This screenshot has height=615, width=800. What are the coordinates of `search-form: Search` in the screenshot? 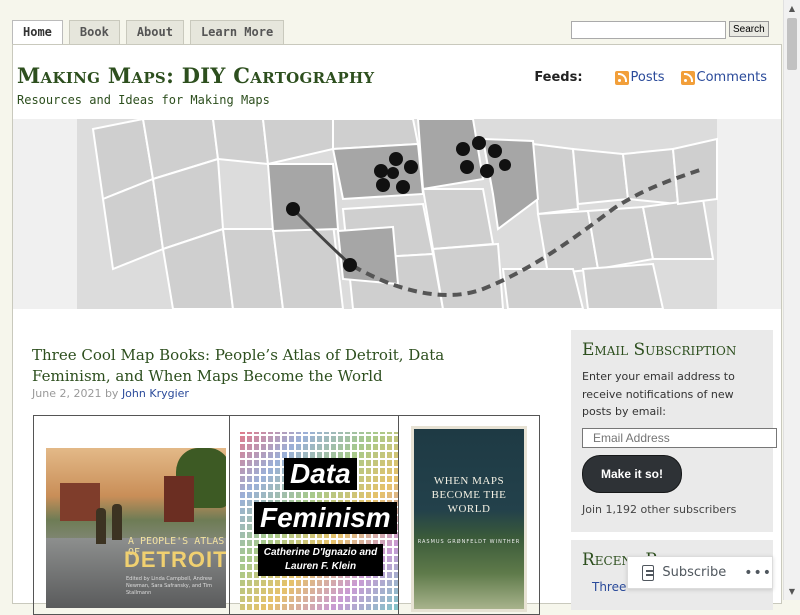 It's located at (670, 30).